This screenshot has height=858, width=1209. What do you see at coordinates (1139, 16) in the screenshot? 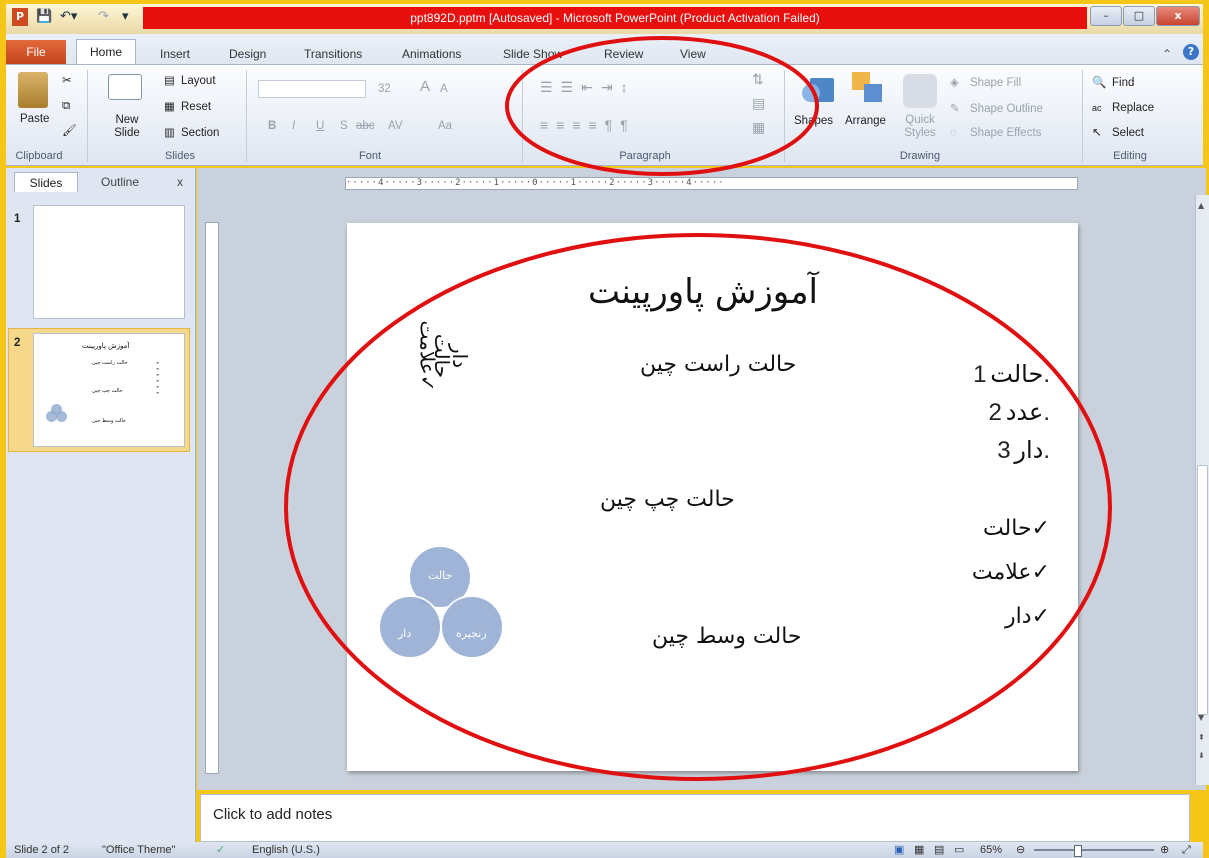
I see `maximize-button: □` at bounding box center [1139, 16].